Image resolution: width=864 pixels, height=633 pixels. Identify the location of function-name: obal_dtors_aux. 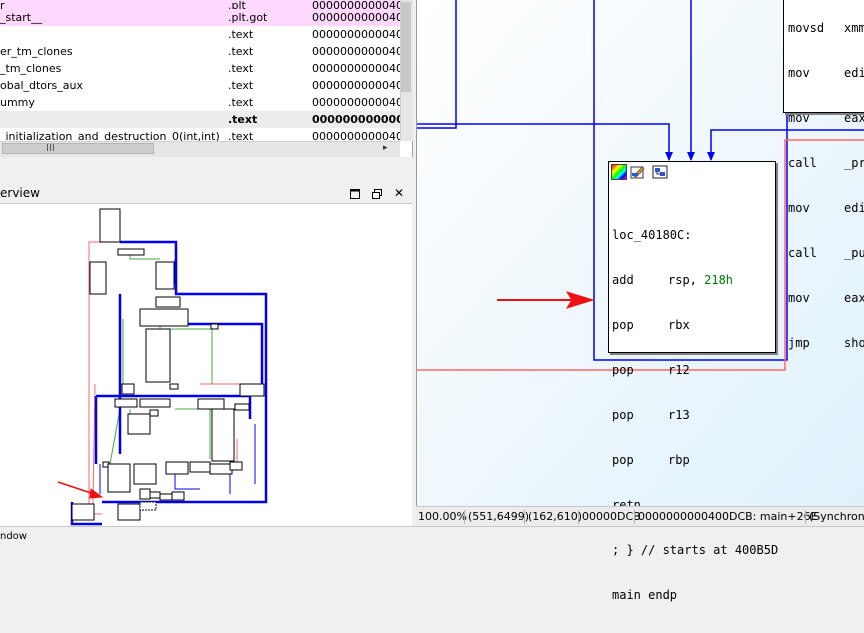
(42, 85).